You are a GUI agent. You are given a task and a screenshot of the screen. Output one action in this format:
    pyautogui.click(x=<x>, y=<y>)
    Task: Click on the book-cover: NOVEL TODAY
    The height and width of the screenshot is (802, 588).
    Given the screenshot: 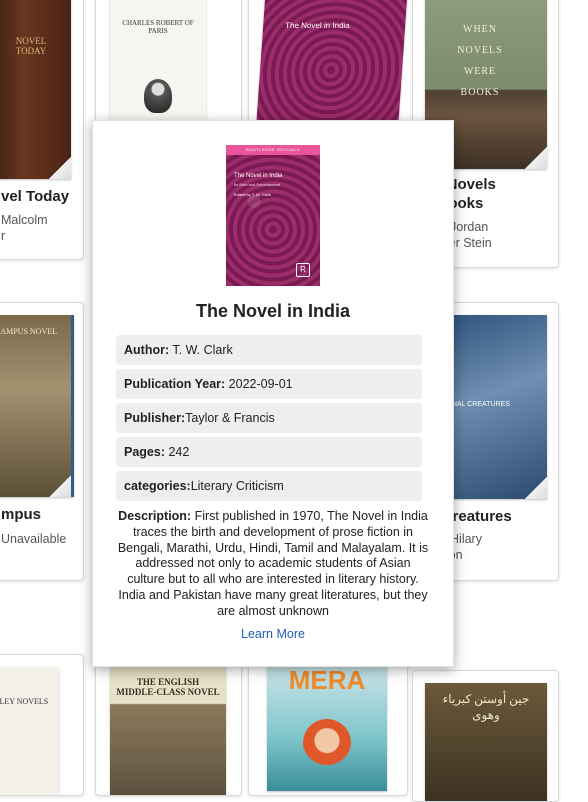 What is the action you would take?
    pyautogui.click(x=35, y=89)
    